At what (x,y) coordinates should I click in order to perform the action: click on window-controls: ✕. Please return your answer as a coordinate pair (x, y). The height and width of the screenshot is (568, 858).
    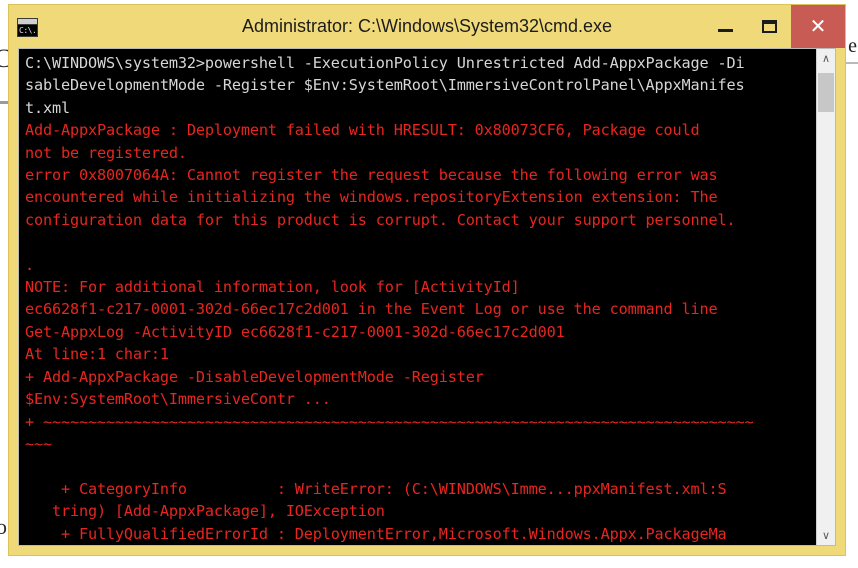
    Looking at the image, I should click on (774, 26).